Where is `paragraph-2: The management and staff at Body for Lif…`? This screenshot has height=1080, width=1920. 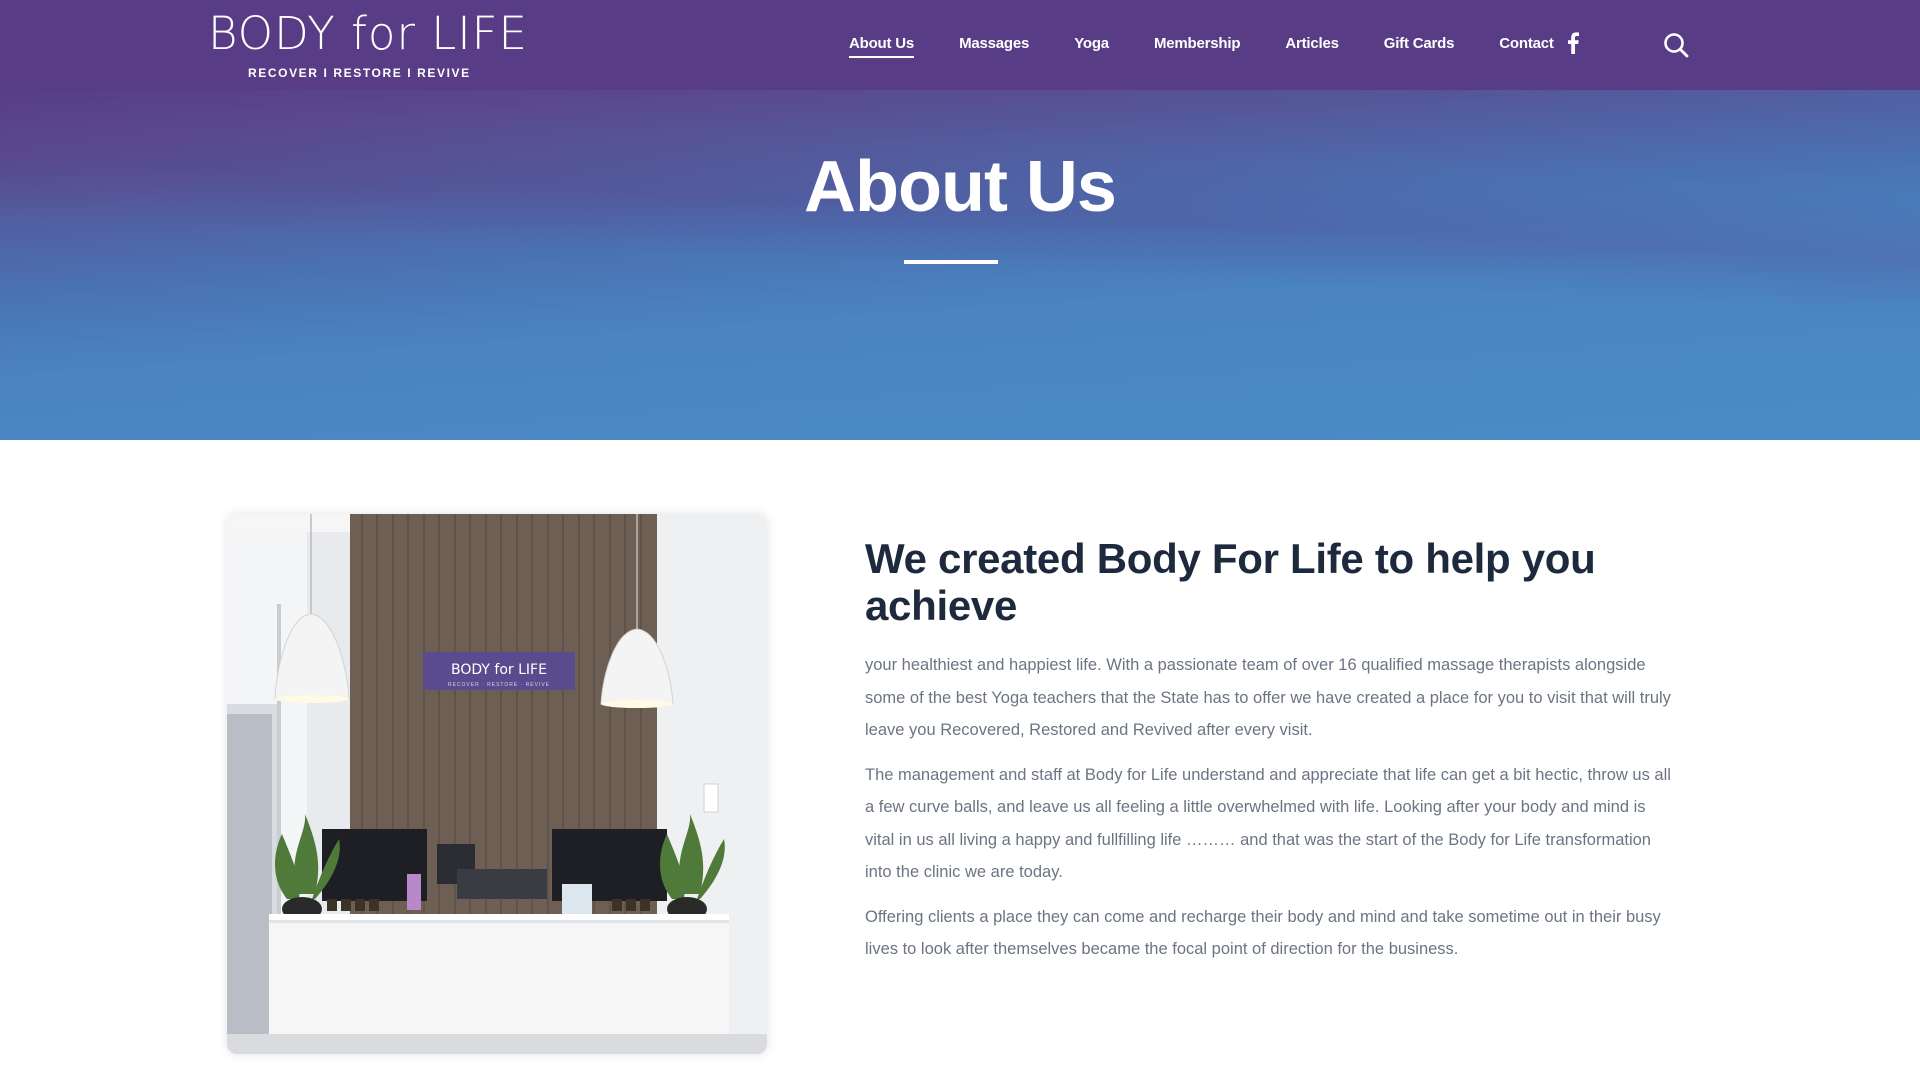 paragraph-2: The management and staff at Body for Lif… is located at coordinates (1268, 823).